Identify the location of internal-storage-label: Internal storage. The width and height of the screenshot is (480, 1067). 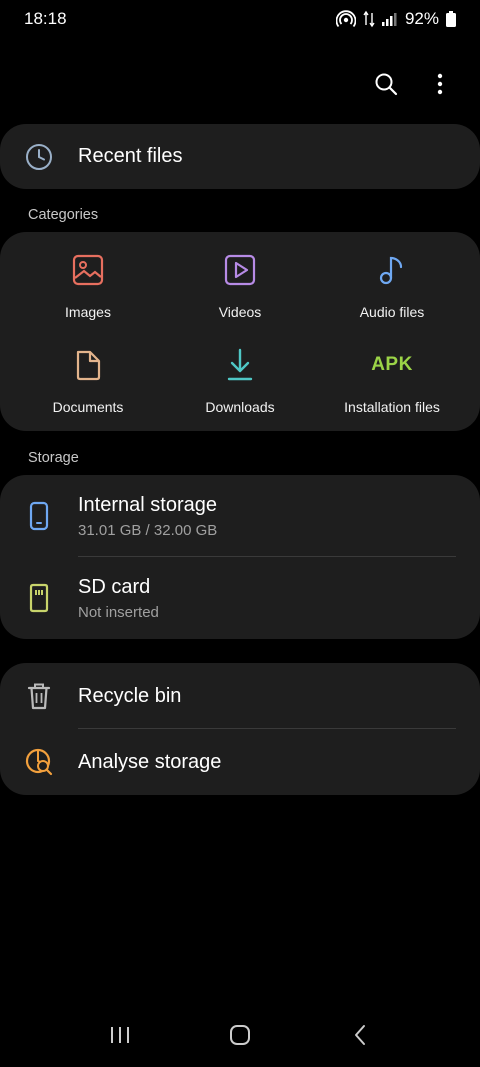
(147, 504).